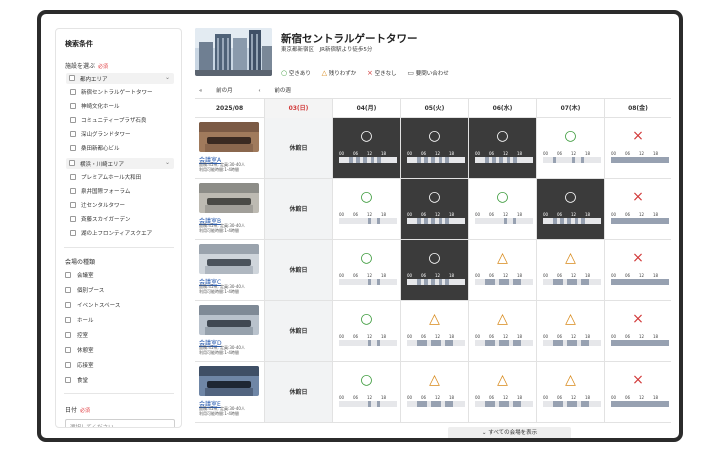  I want to click on facility-option: 泉井国際フォーラム, so click(100, 191).